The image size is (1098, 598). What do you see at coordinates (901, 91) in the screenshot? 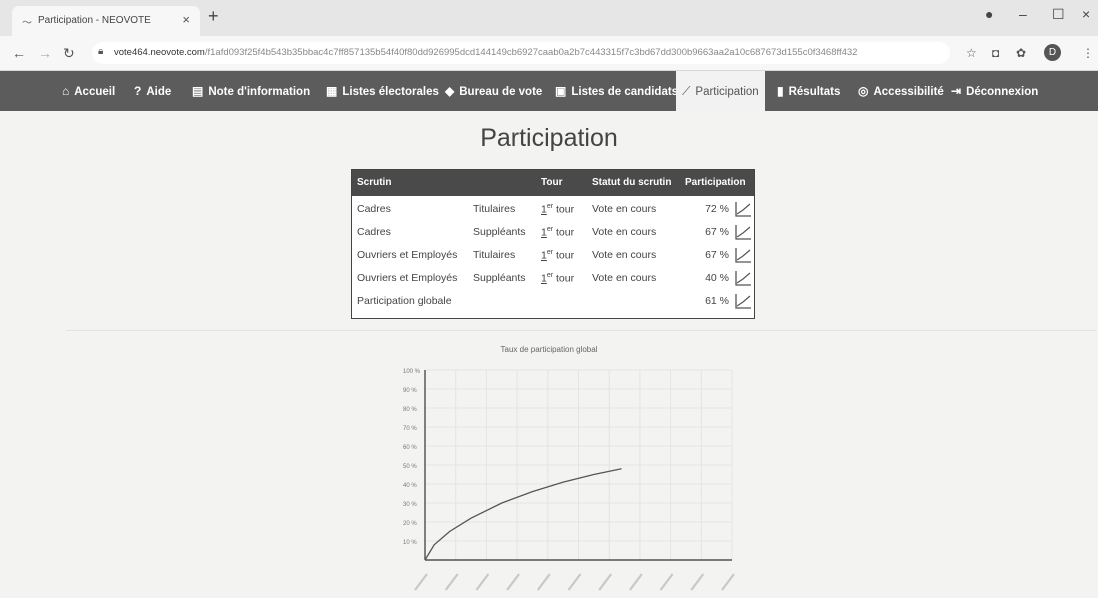
I see `nav-item-accessibilite: ◎ Accessibilité` at bounding box center [901, 91].